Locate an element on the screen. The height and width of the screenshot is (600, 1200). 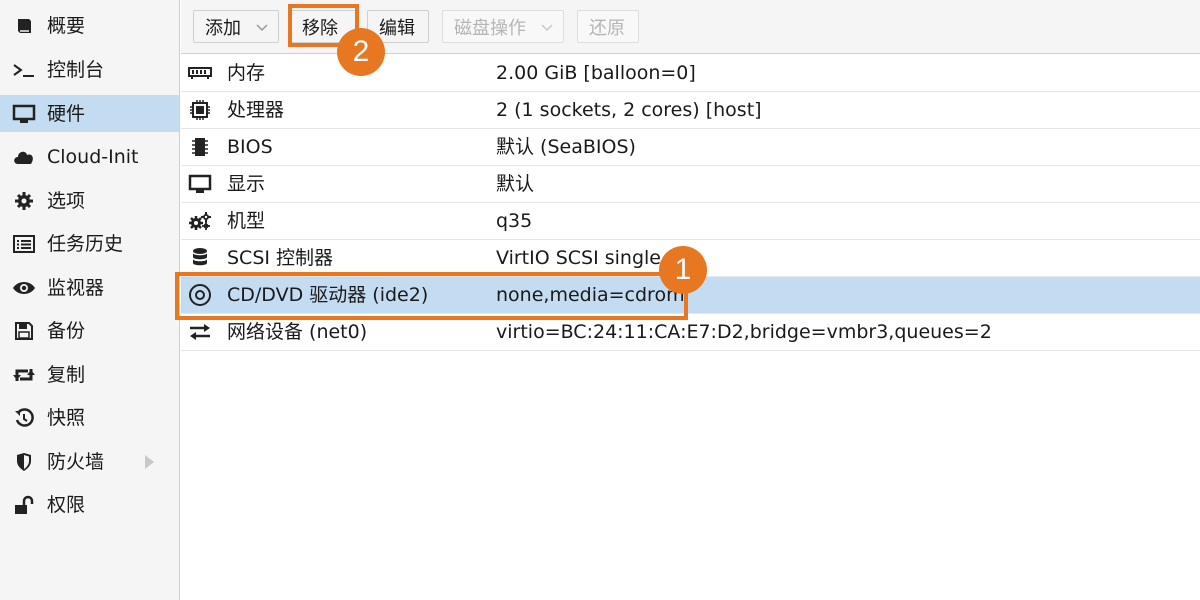
sidebar-item-firewall: 防火墙 is located at coordinates (89, 461).